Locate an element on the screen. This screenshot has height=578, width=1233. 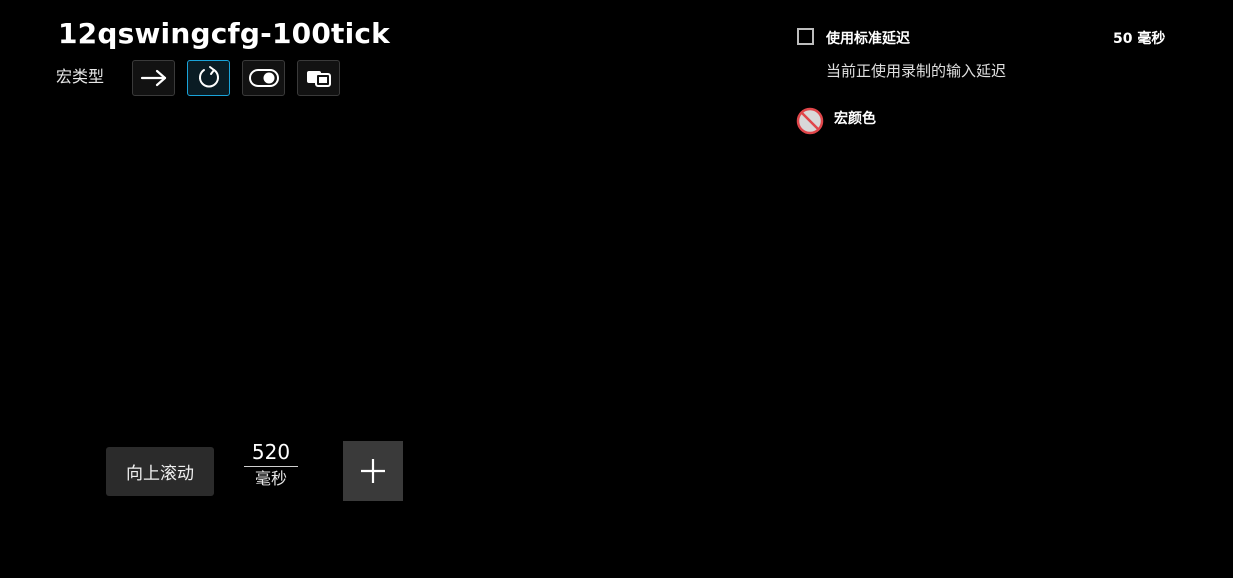
type-button-repeat is located at coordinates (208, 78).